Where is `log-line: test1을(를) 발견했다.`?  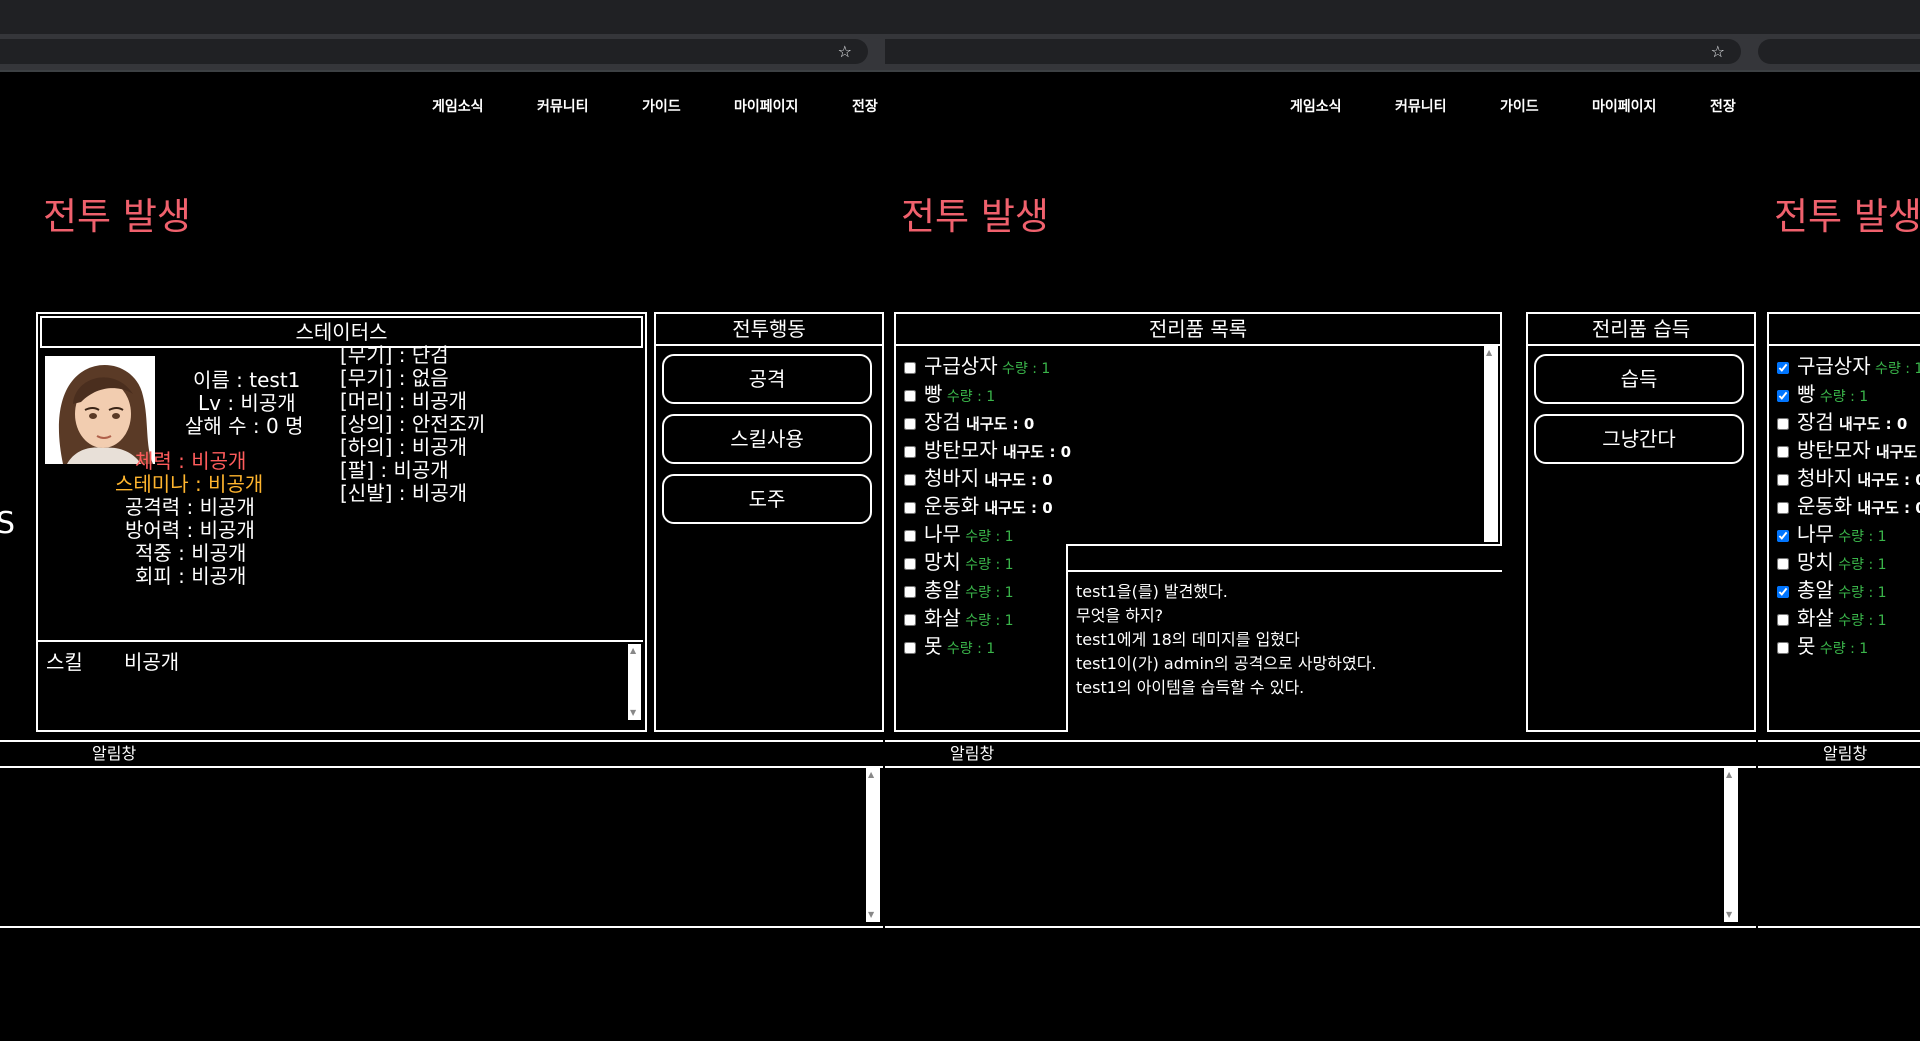 log-line: test1을(를) 발견했다. is located at coordinates (1152, 591).